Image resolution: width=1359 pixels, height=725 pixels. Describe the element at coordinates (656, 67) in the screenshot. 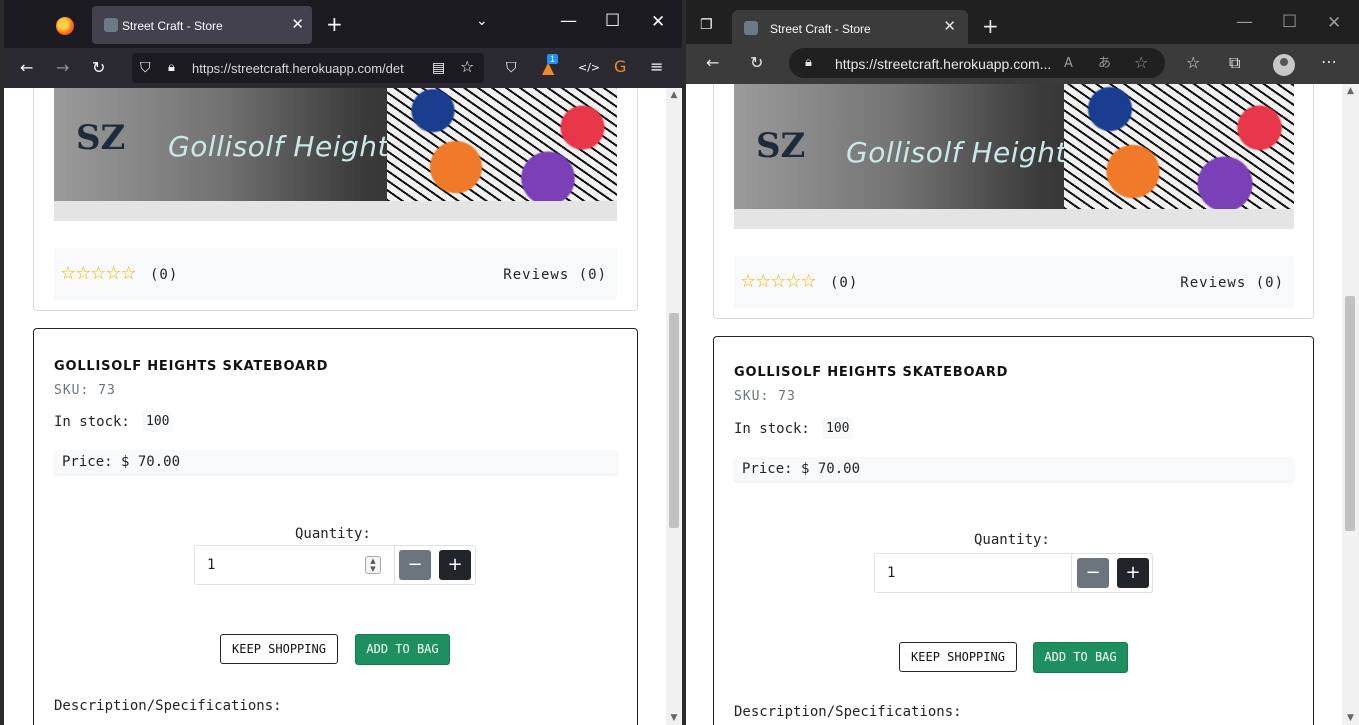

I see `menu-icon: ≡` at that location.